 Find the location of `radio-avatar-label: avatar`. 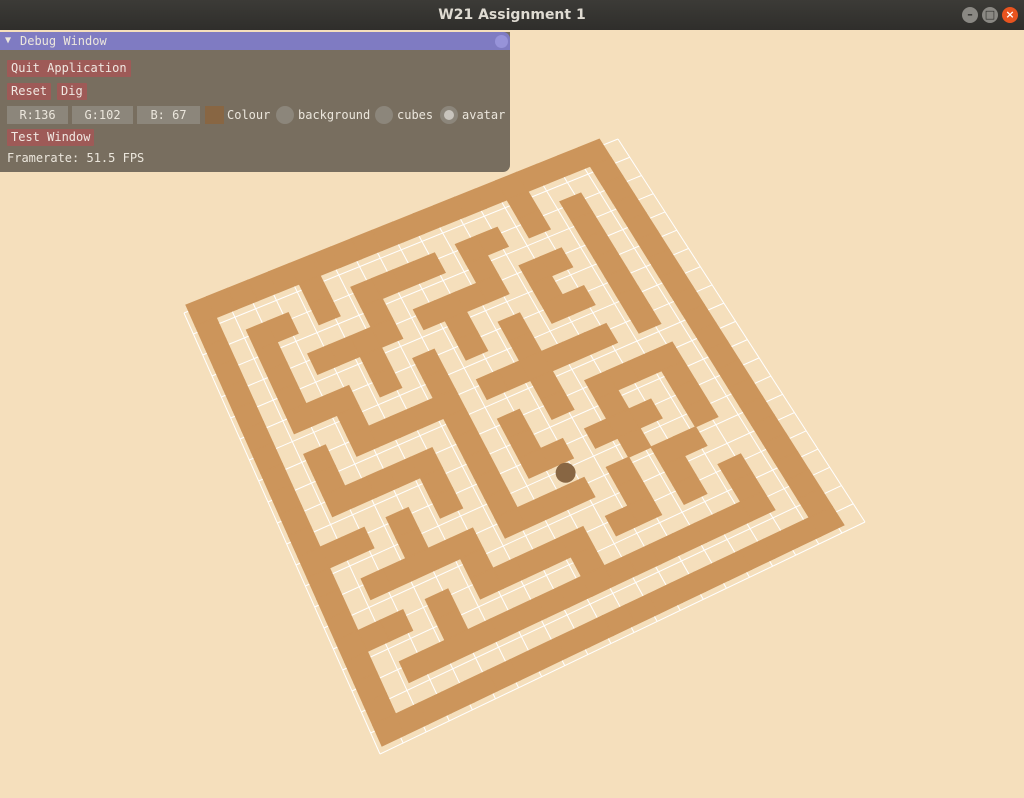

radio-avatar-label: avatar is located at coordinates (484, 115).